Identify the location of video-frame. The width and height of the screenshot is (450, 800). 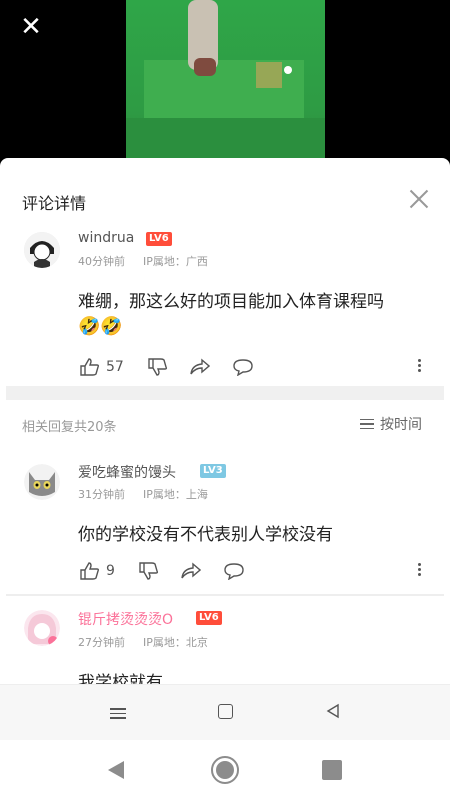
(225, 79).